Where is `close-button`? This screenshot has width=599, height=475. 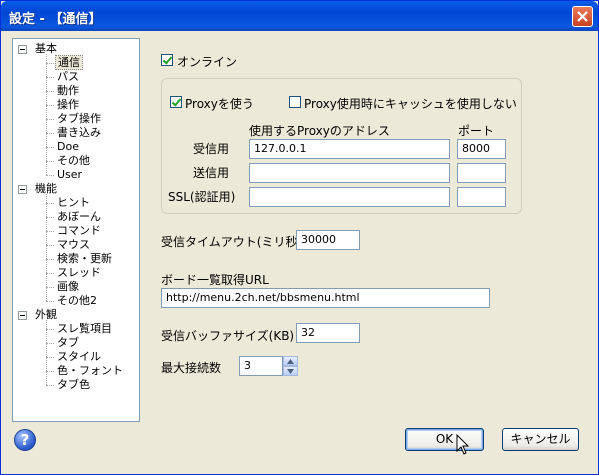
close-button is located at coordinates (582, 16).